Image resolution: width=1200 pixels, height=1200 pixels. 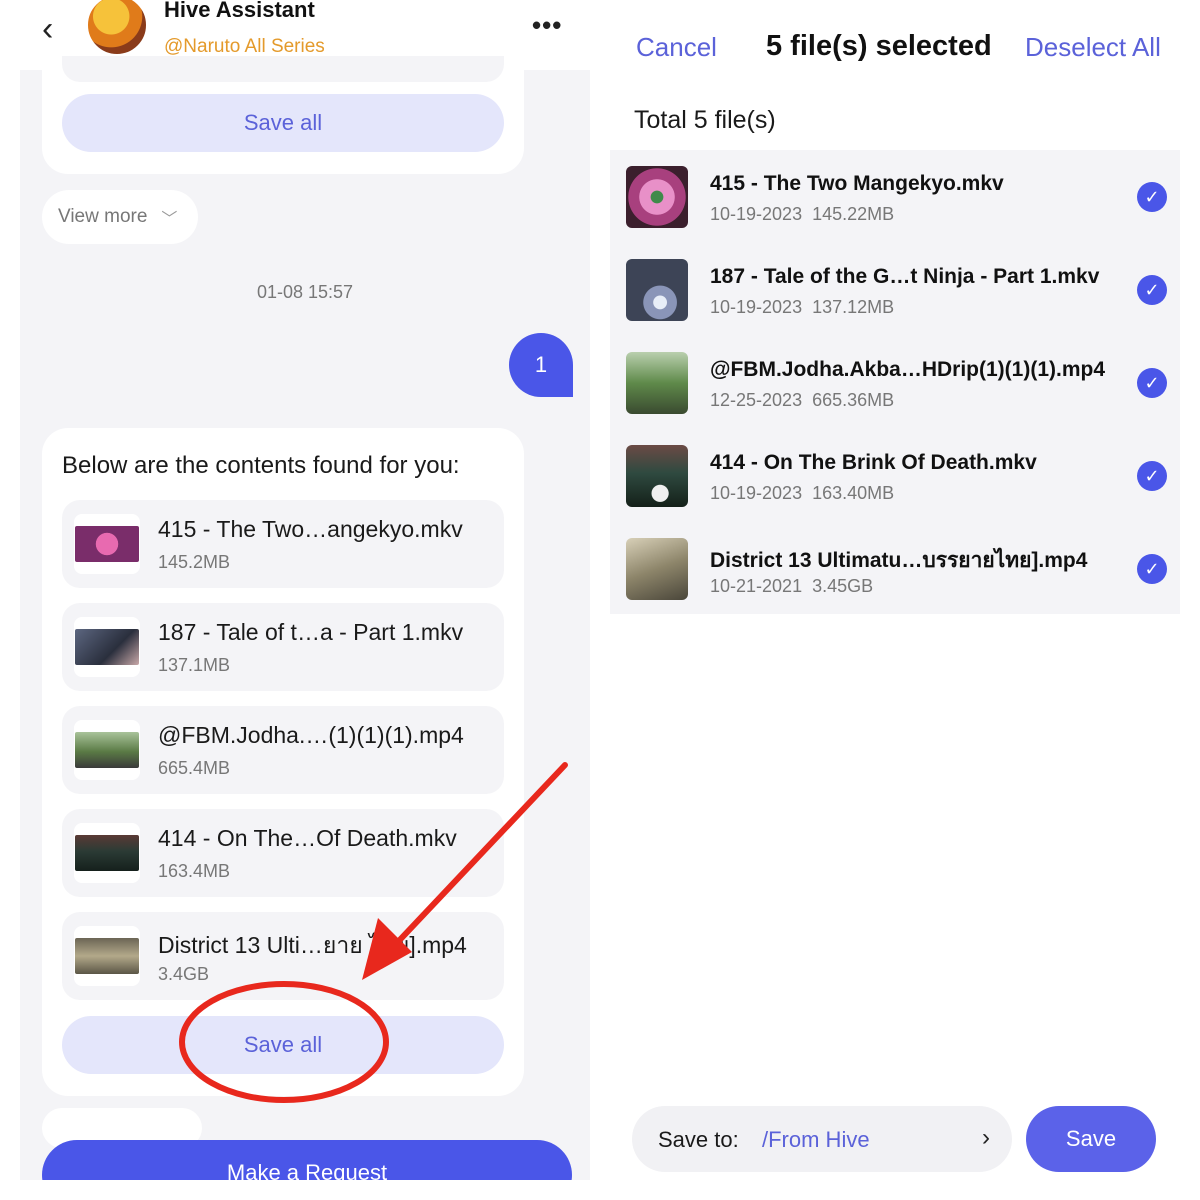 I want to click on file-meta: 10-19-2023 137.12MB, so click(x=802, y=307).